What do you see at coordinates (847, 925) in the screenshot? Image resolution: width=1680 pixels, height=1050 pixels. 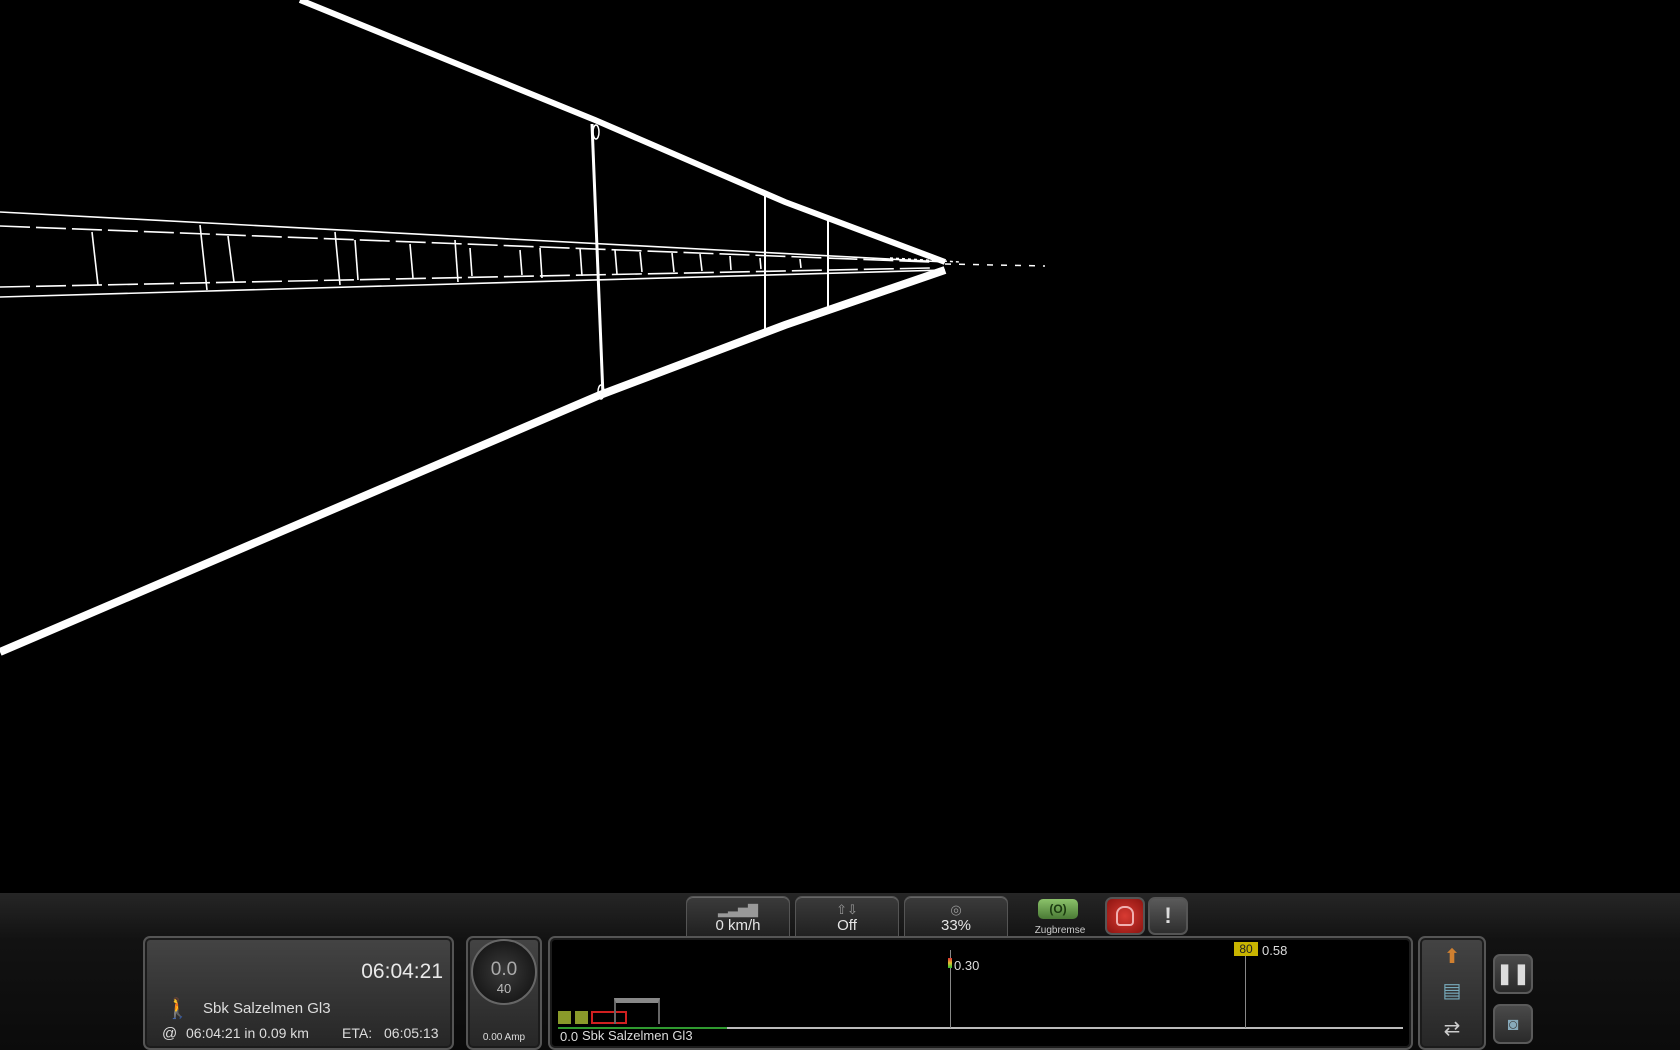 I see `couple-label: Off` at bounding box center [847, 925].